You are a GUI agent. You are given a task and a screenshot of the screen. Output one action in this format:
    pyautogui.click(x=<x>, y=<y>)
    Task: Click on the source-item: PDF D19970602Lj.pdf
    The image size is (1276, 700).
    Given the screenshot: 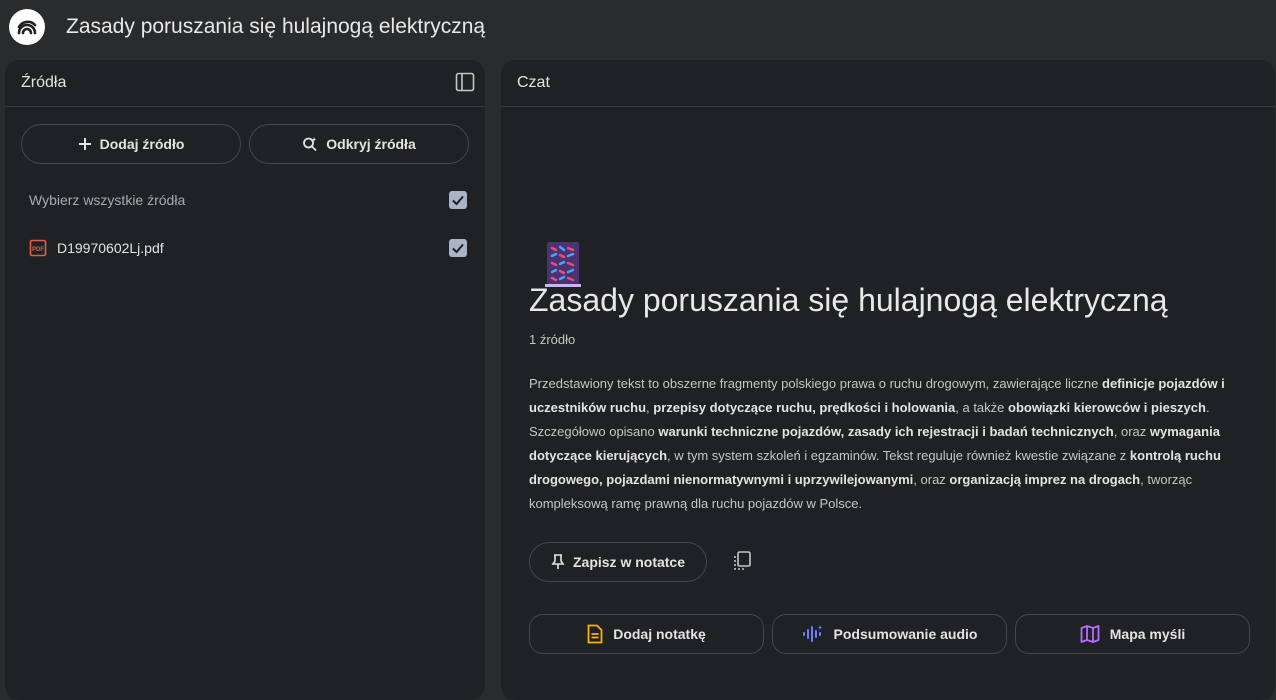 What is the action you would take?
    pyautogui.click(x=248, y=248)
    